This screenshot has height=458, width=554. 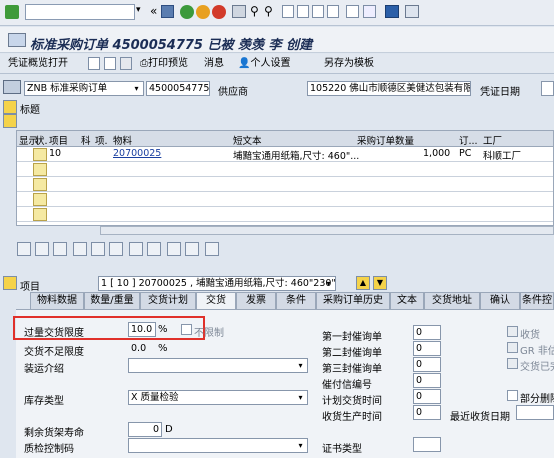 What do you see at coordinates (174, 249) in the screenshot?
I see `sort-icon` at bounding box center [174, 249].